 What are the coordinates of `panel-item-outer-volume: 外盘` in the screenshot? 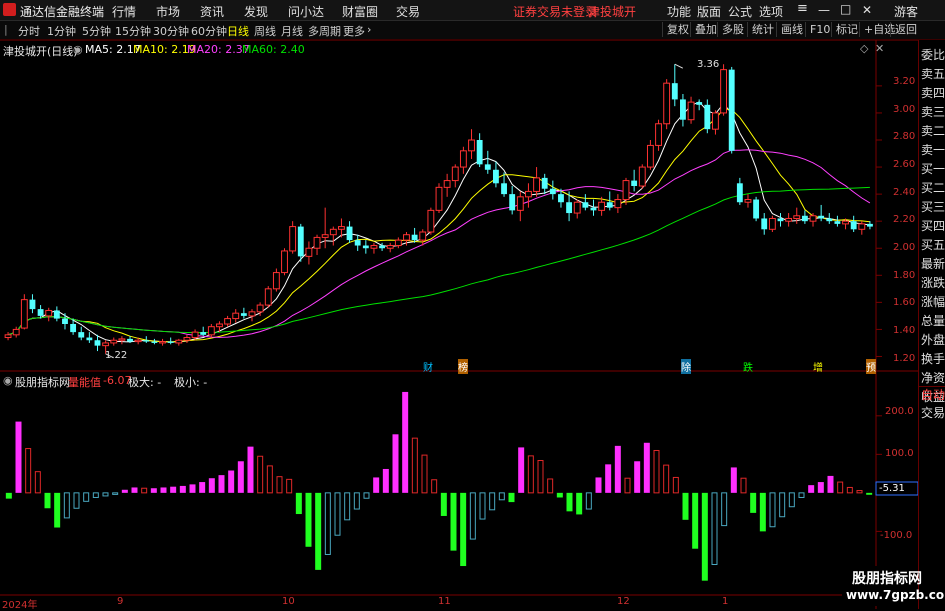 It's located at (933, 339).